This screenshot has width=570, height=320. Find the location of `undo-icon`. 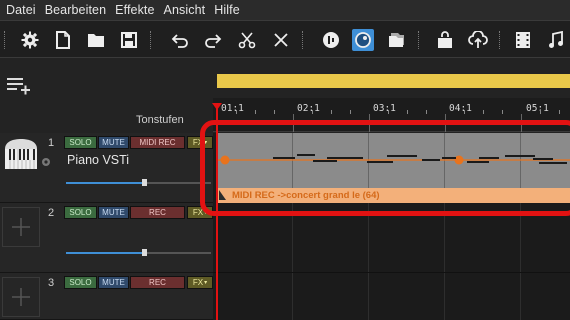

undo-icon is located at coordinates (180, 40).